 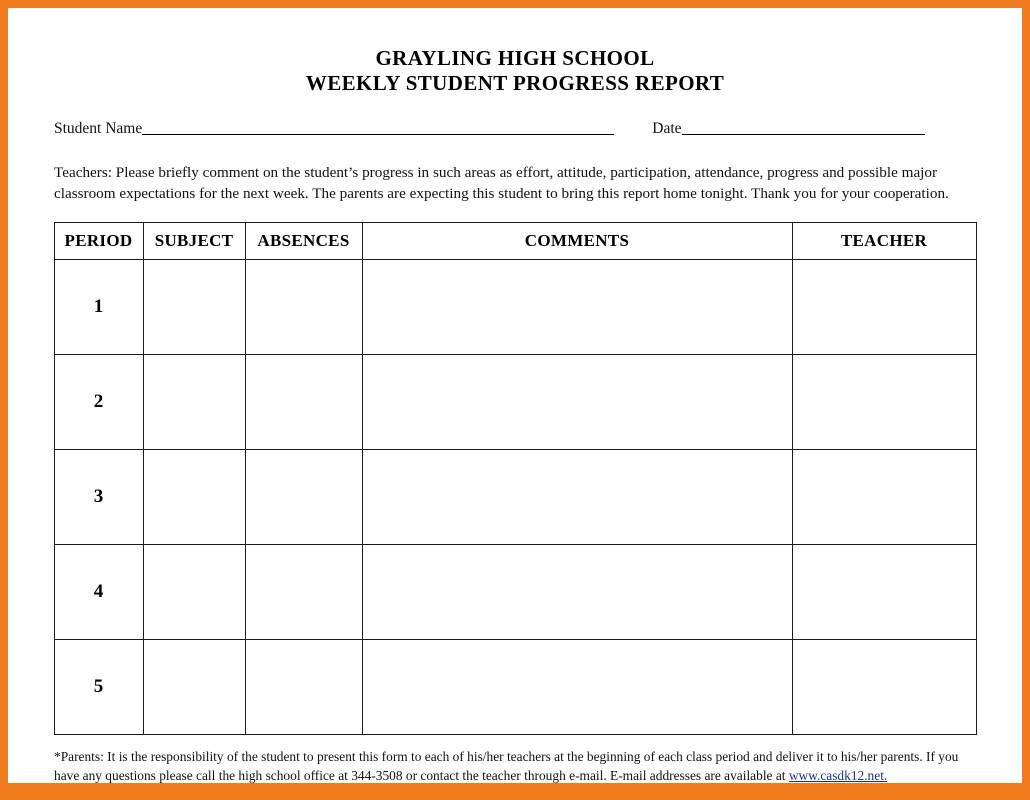 I want to click on student-name-input, so click(x=378, y=134).